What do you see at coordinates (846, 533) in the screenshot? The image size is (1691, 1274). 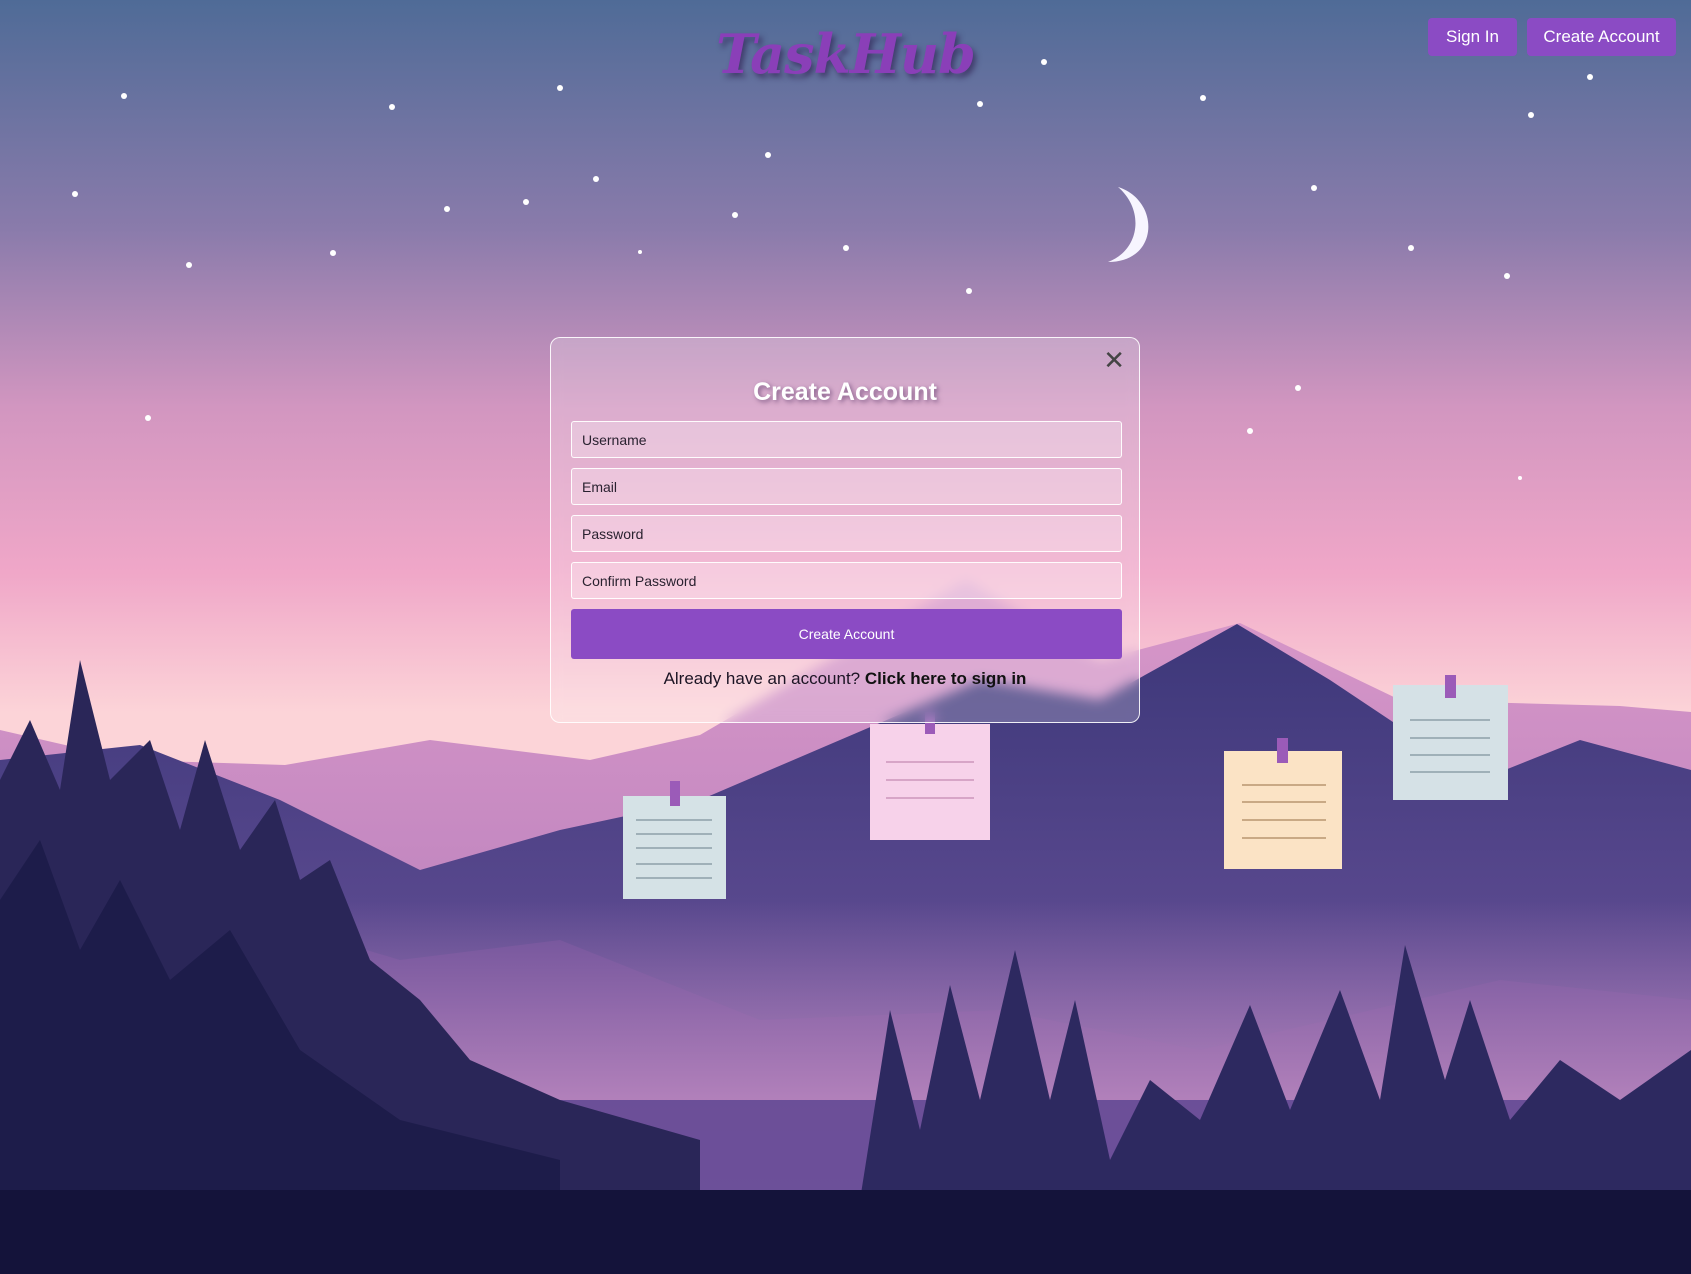 I see `password-input` at bounding box center [846, 533].